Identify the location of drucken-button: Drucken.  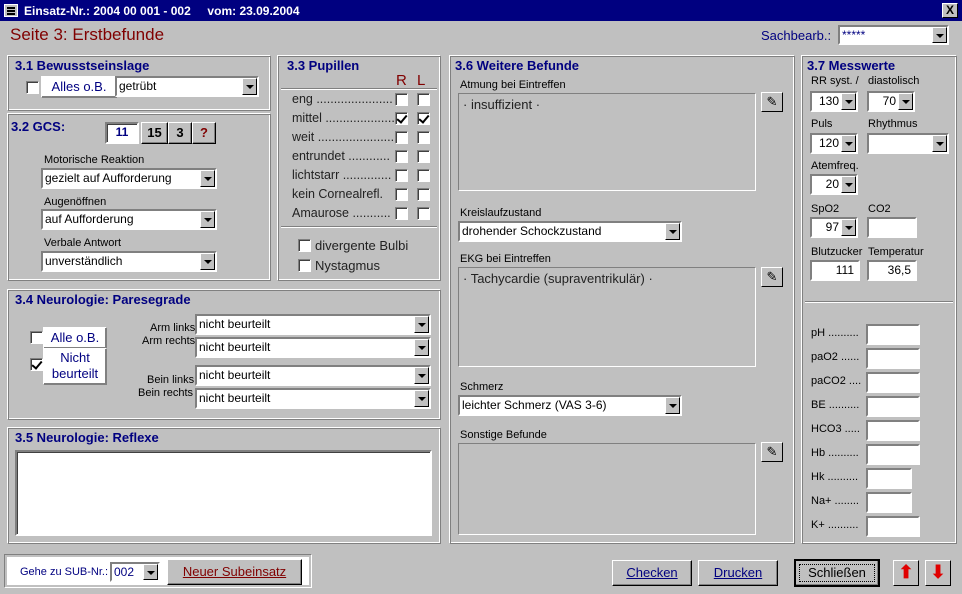
(738, 573).